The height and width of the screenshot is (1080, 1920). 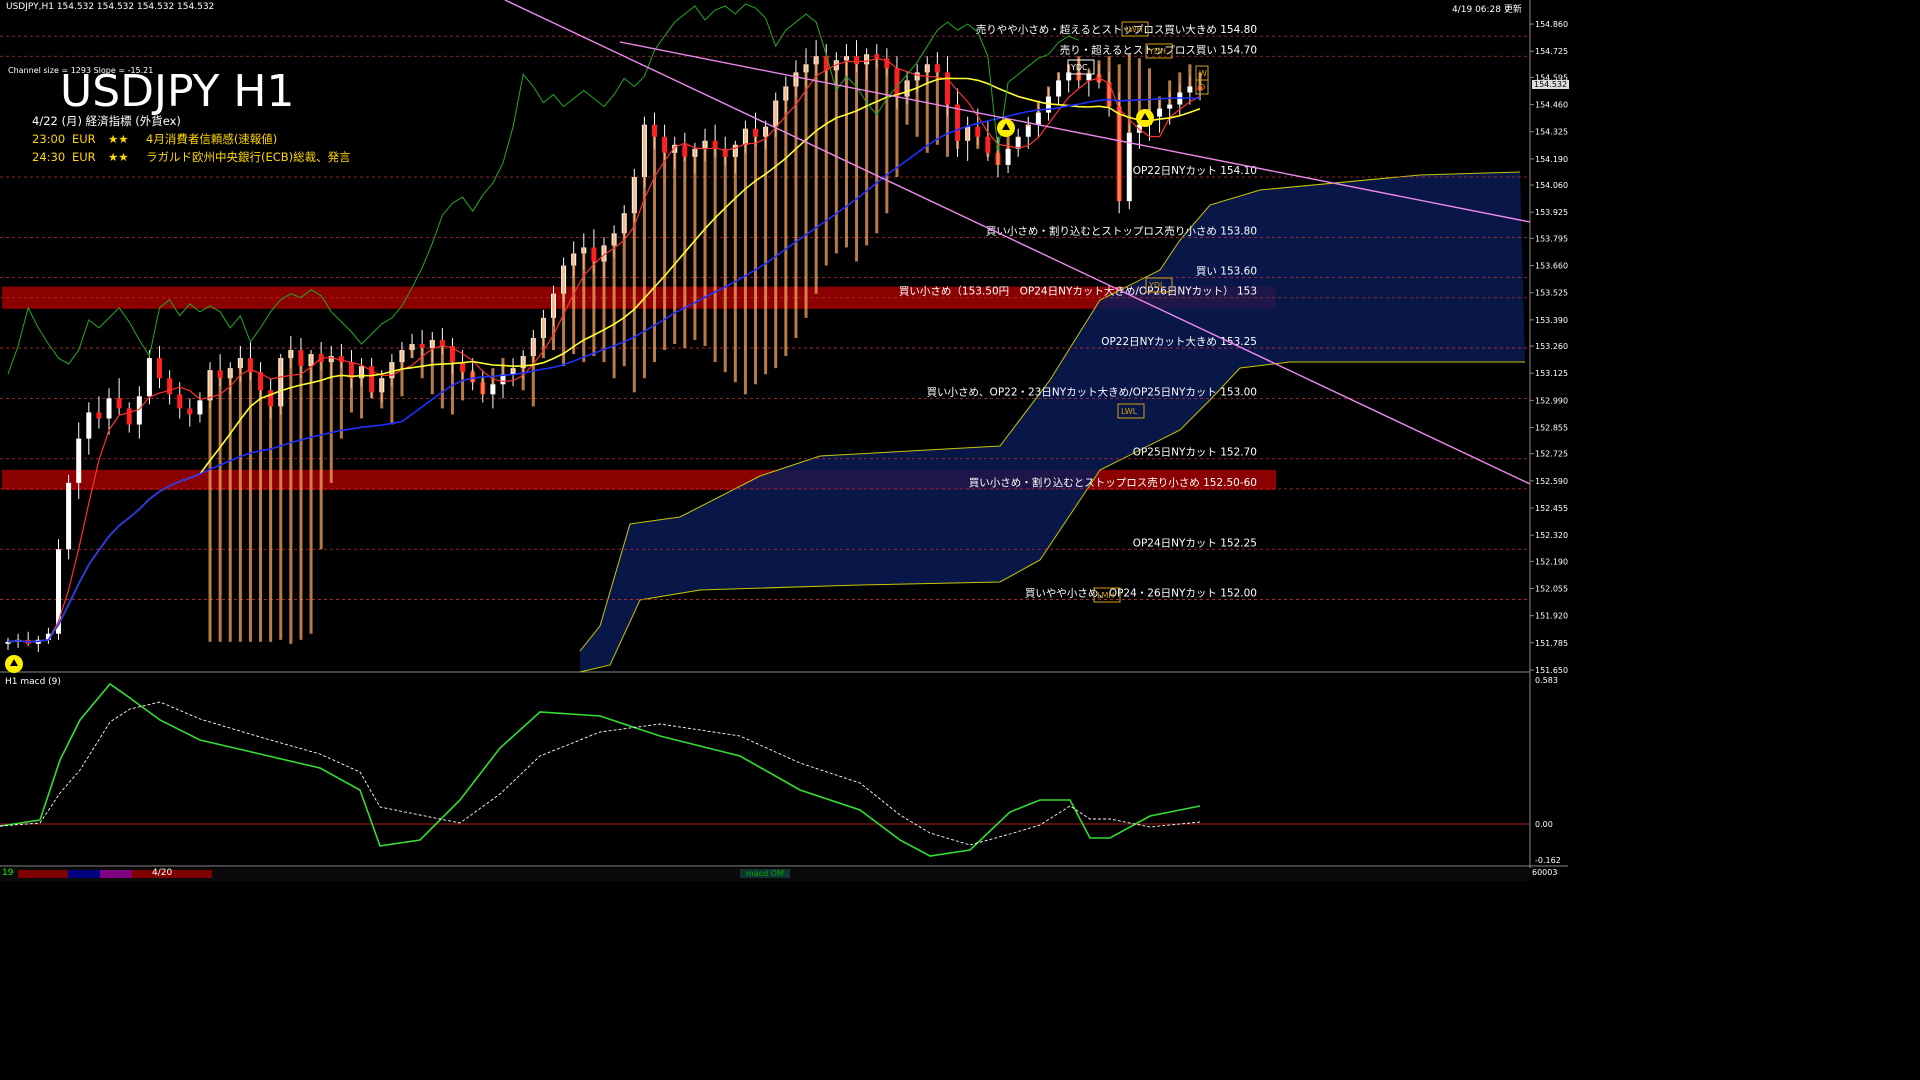 I want to click on price-tick-label: 152.725, so click(x=1551, y=454).